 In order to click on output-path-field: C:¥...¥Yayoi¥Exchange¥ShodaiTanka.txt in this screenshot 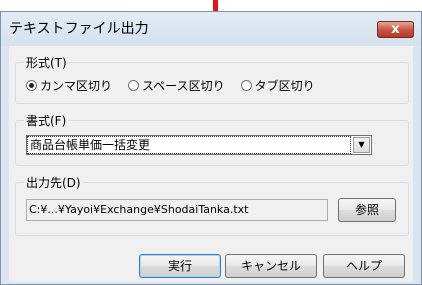, I will do `click(177, 210)`.